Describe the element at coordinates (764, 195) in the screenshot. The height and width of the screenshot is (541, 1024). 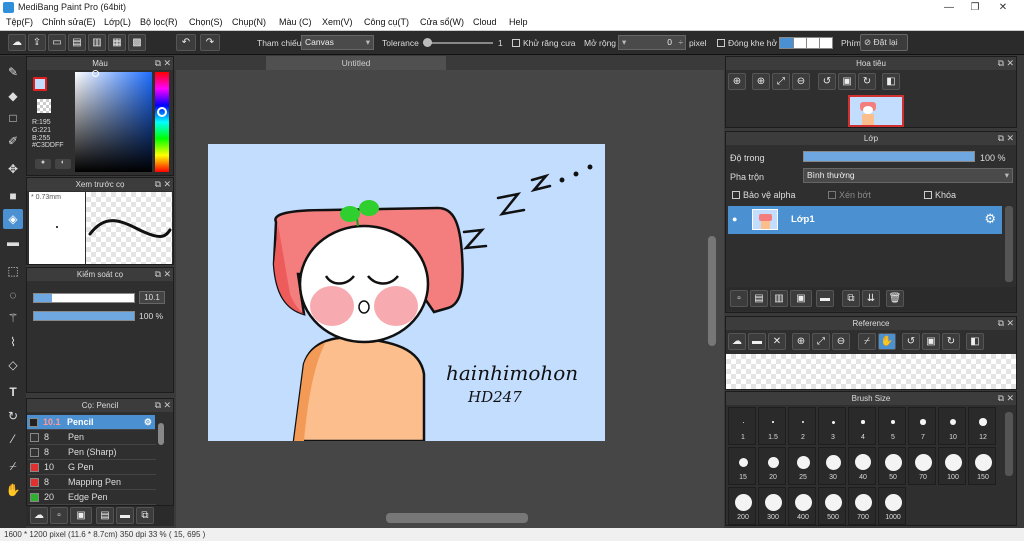
I see `protect-alpha-checkbox: Bảo vệ alpha` at that location.